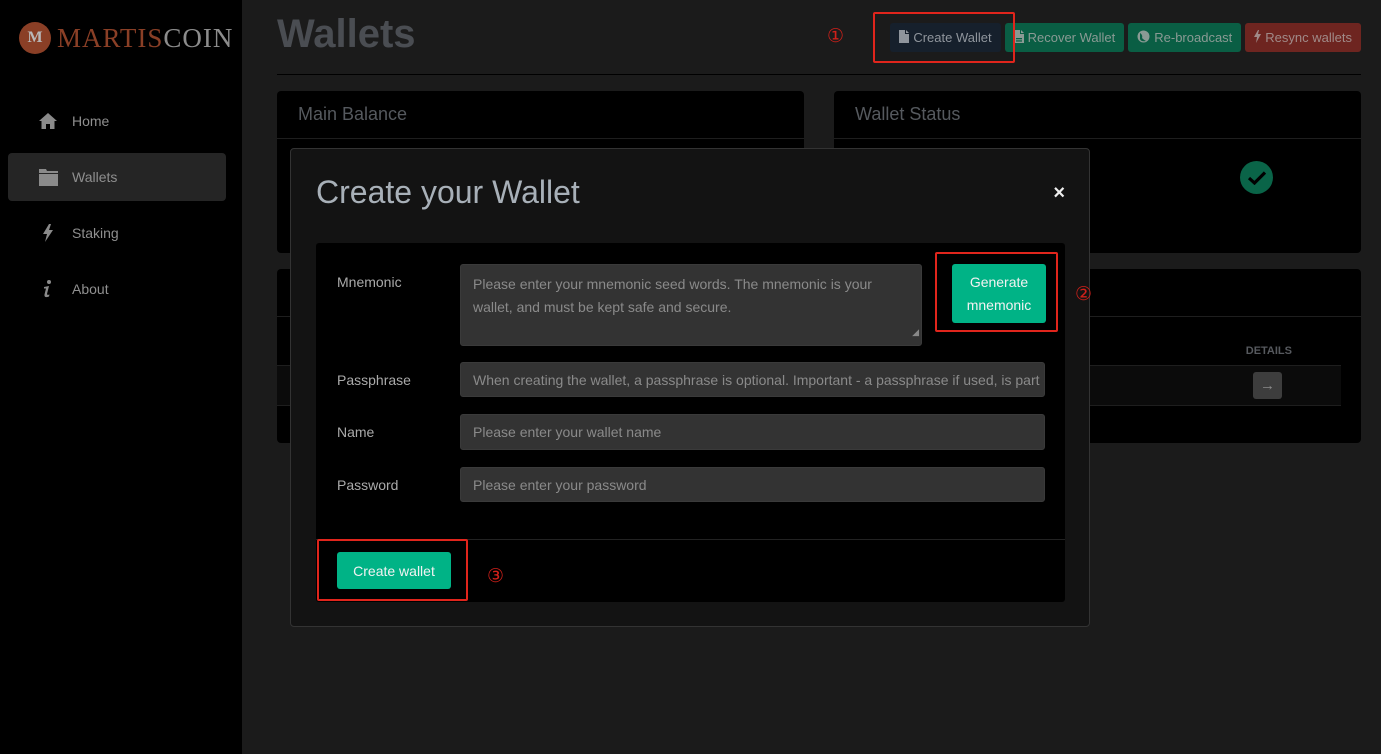  What do you see at coordinates (1084, 294) in the screenshot?
I see `annotation-step-2: ②` at bounding box center [1084, 294].